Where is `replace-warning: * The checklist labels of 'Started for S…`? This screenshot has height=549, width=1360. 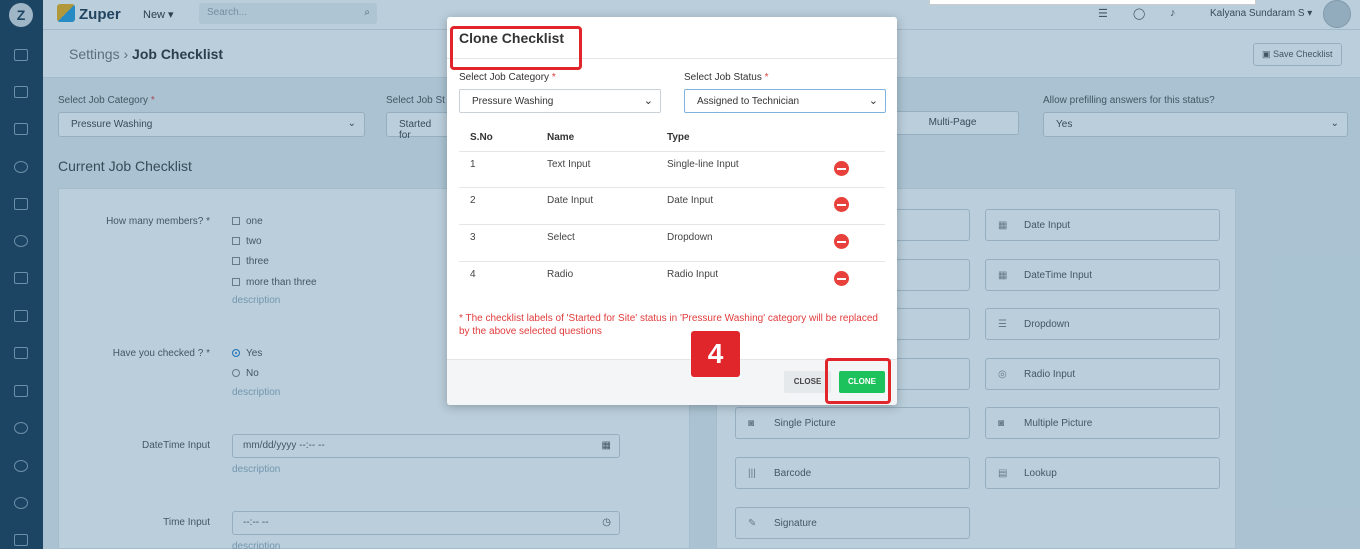 replace-warning: * The checklist labels of 'Started for S… is located at coordinates (668, 325).